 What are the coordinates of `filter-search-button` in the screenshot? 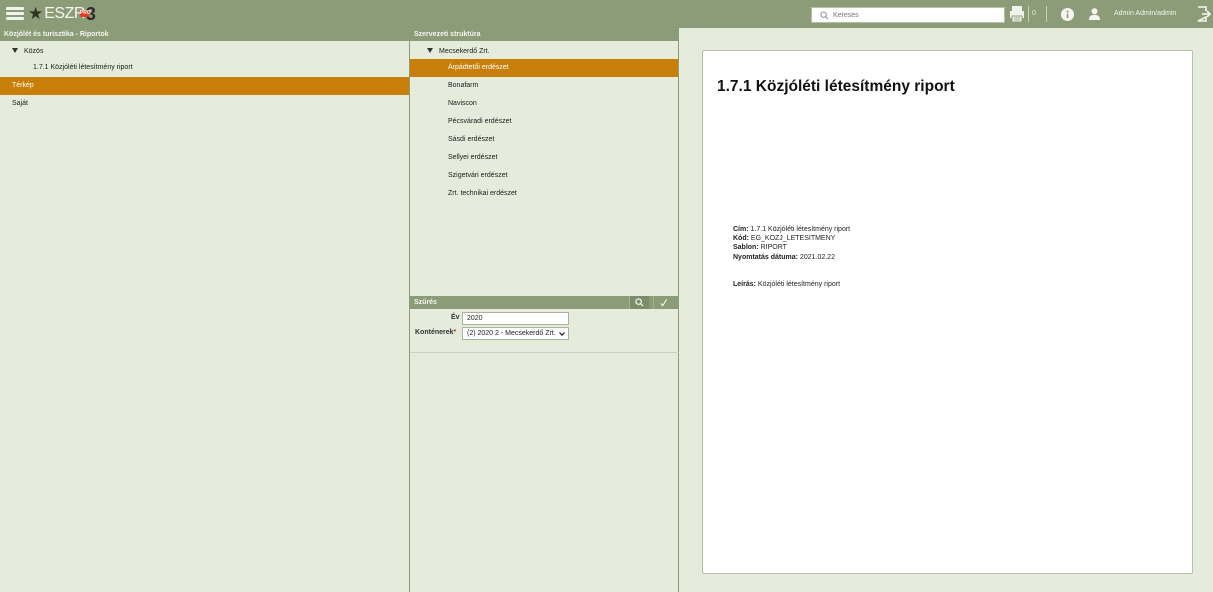 It's located at (639, 302).